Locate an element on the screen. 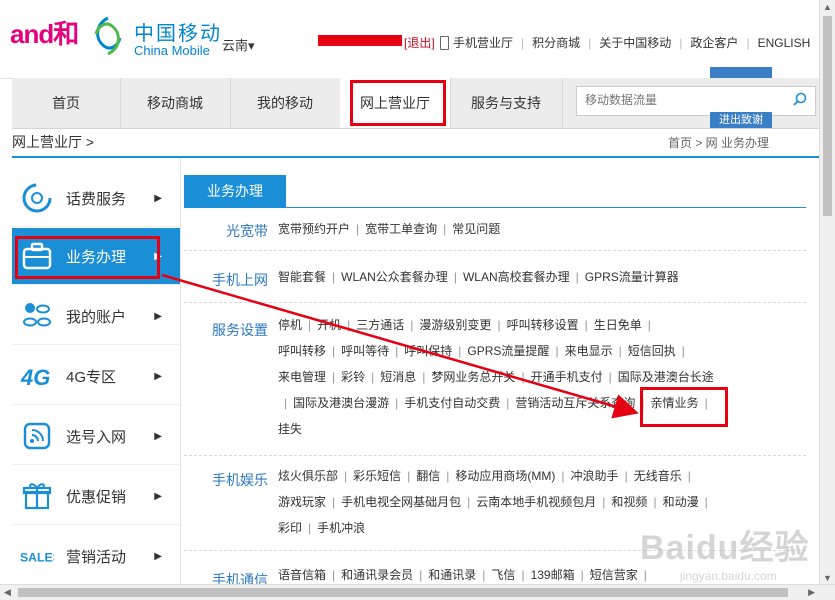 The height and width of the screenshot is (600, 835). row-label-entertainment: 手机娱乐 is located at coordinates (240, 480).